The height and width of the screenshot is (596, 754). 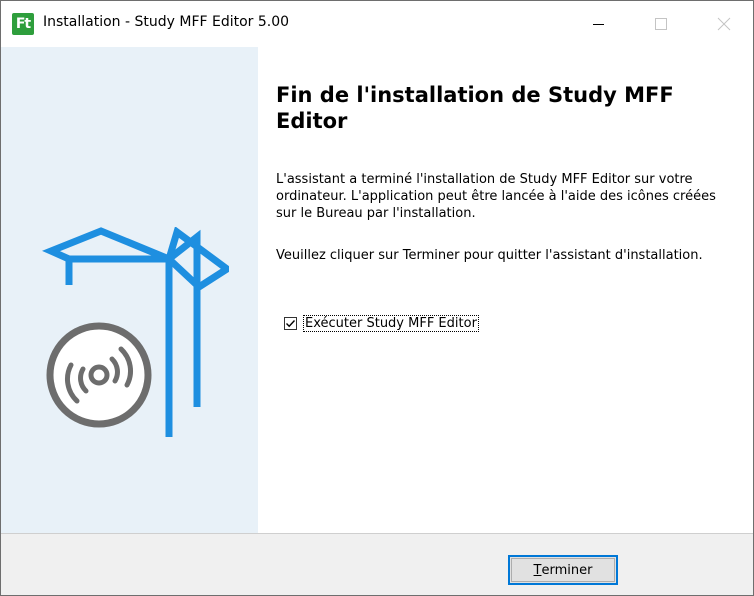 I want to click on checkmark-icon, so click(x=291, y=323).